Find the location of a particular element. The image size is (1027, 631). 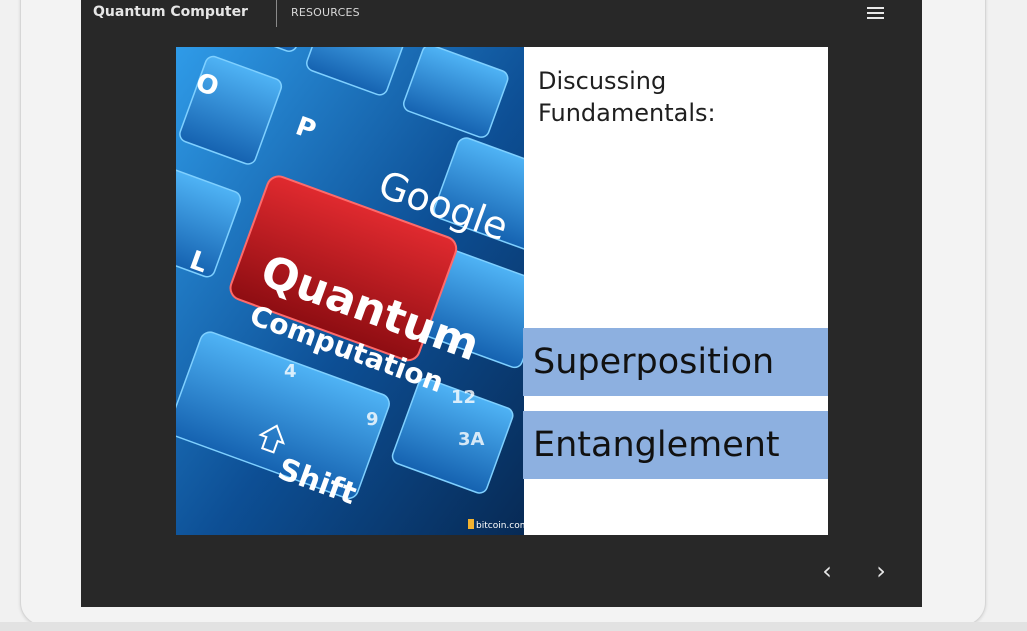

key-label-9: 9 is located at coordinates (372, 419).